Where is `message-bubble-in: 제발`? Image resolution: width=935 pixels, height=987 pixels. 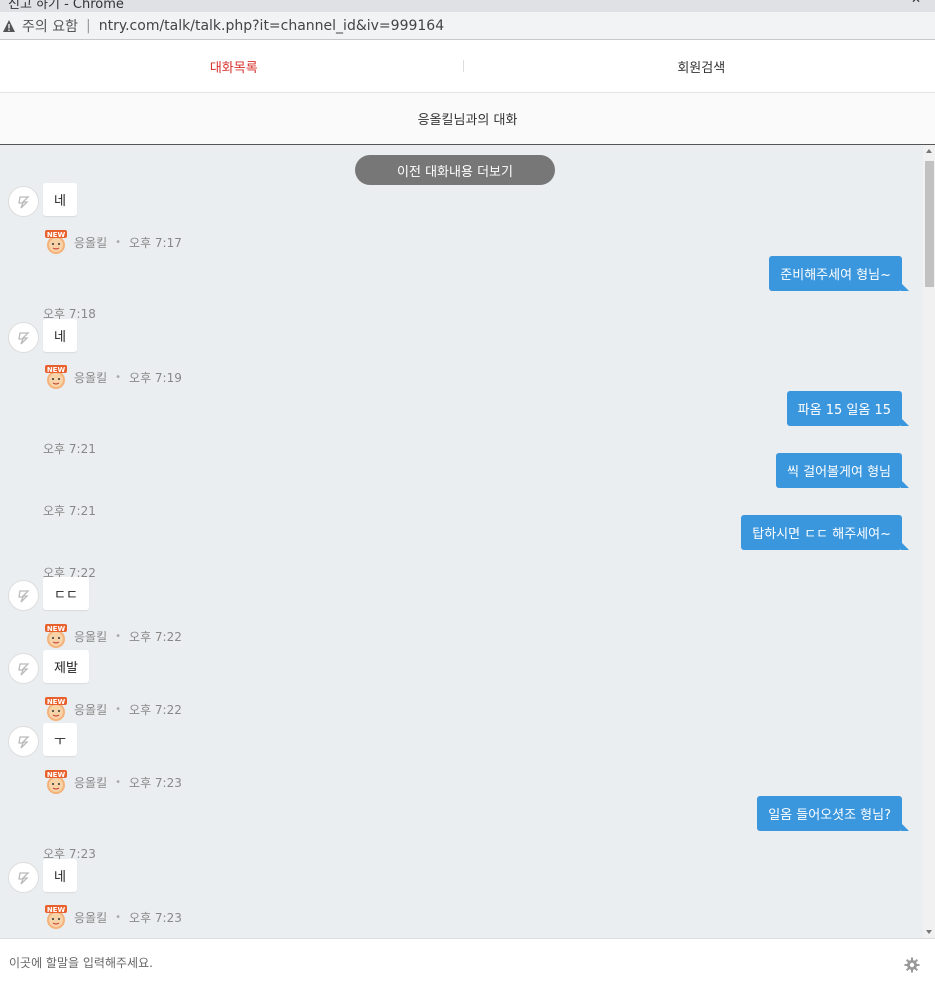
message-bubble-in: 제발 is located at coordinates (66, 666).